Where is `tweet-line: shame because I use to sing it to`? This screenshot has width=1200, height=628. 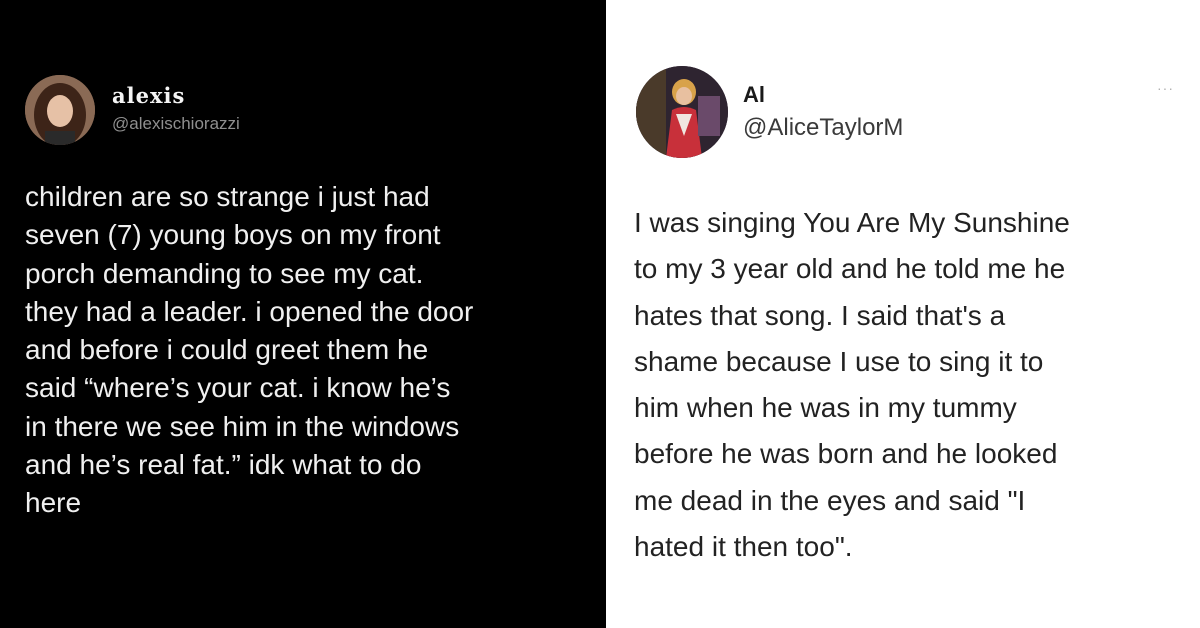 tweet-line: shame because I use to sing it to is located at coordinates (839, 361).